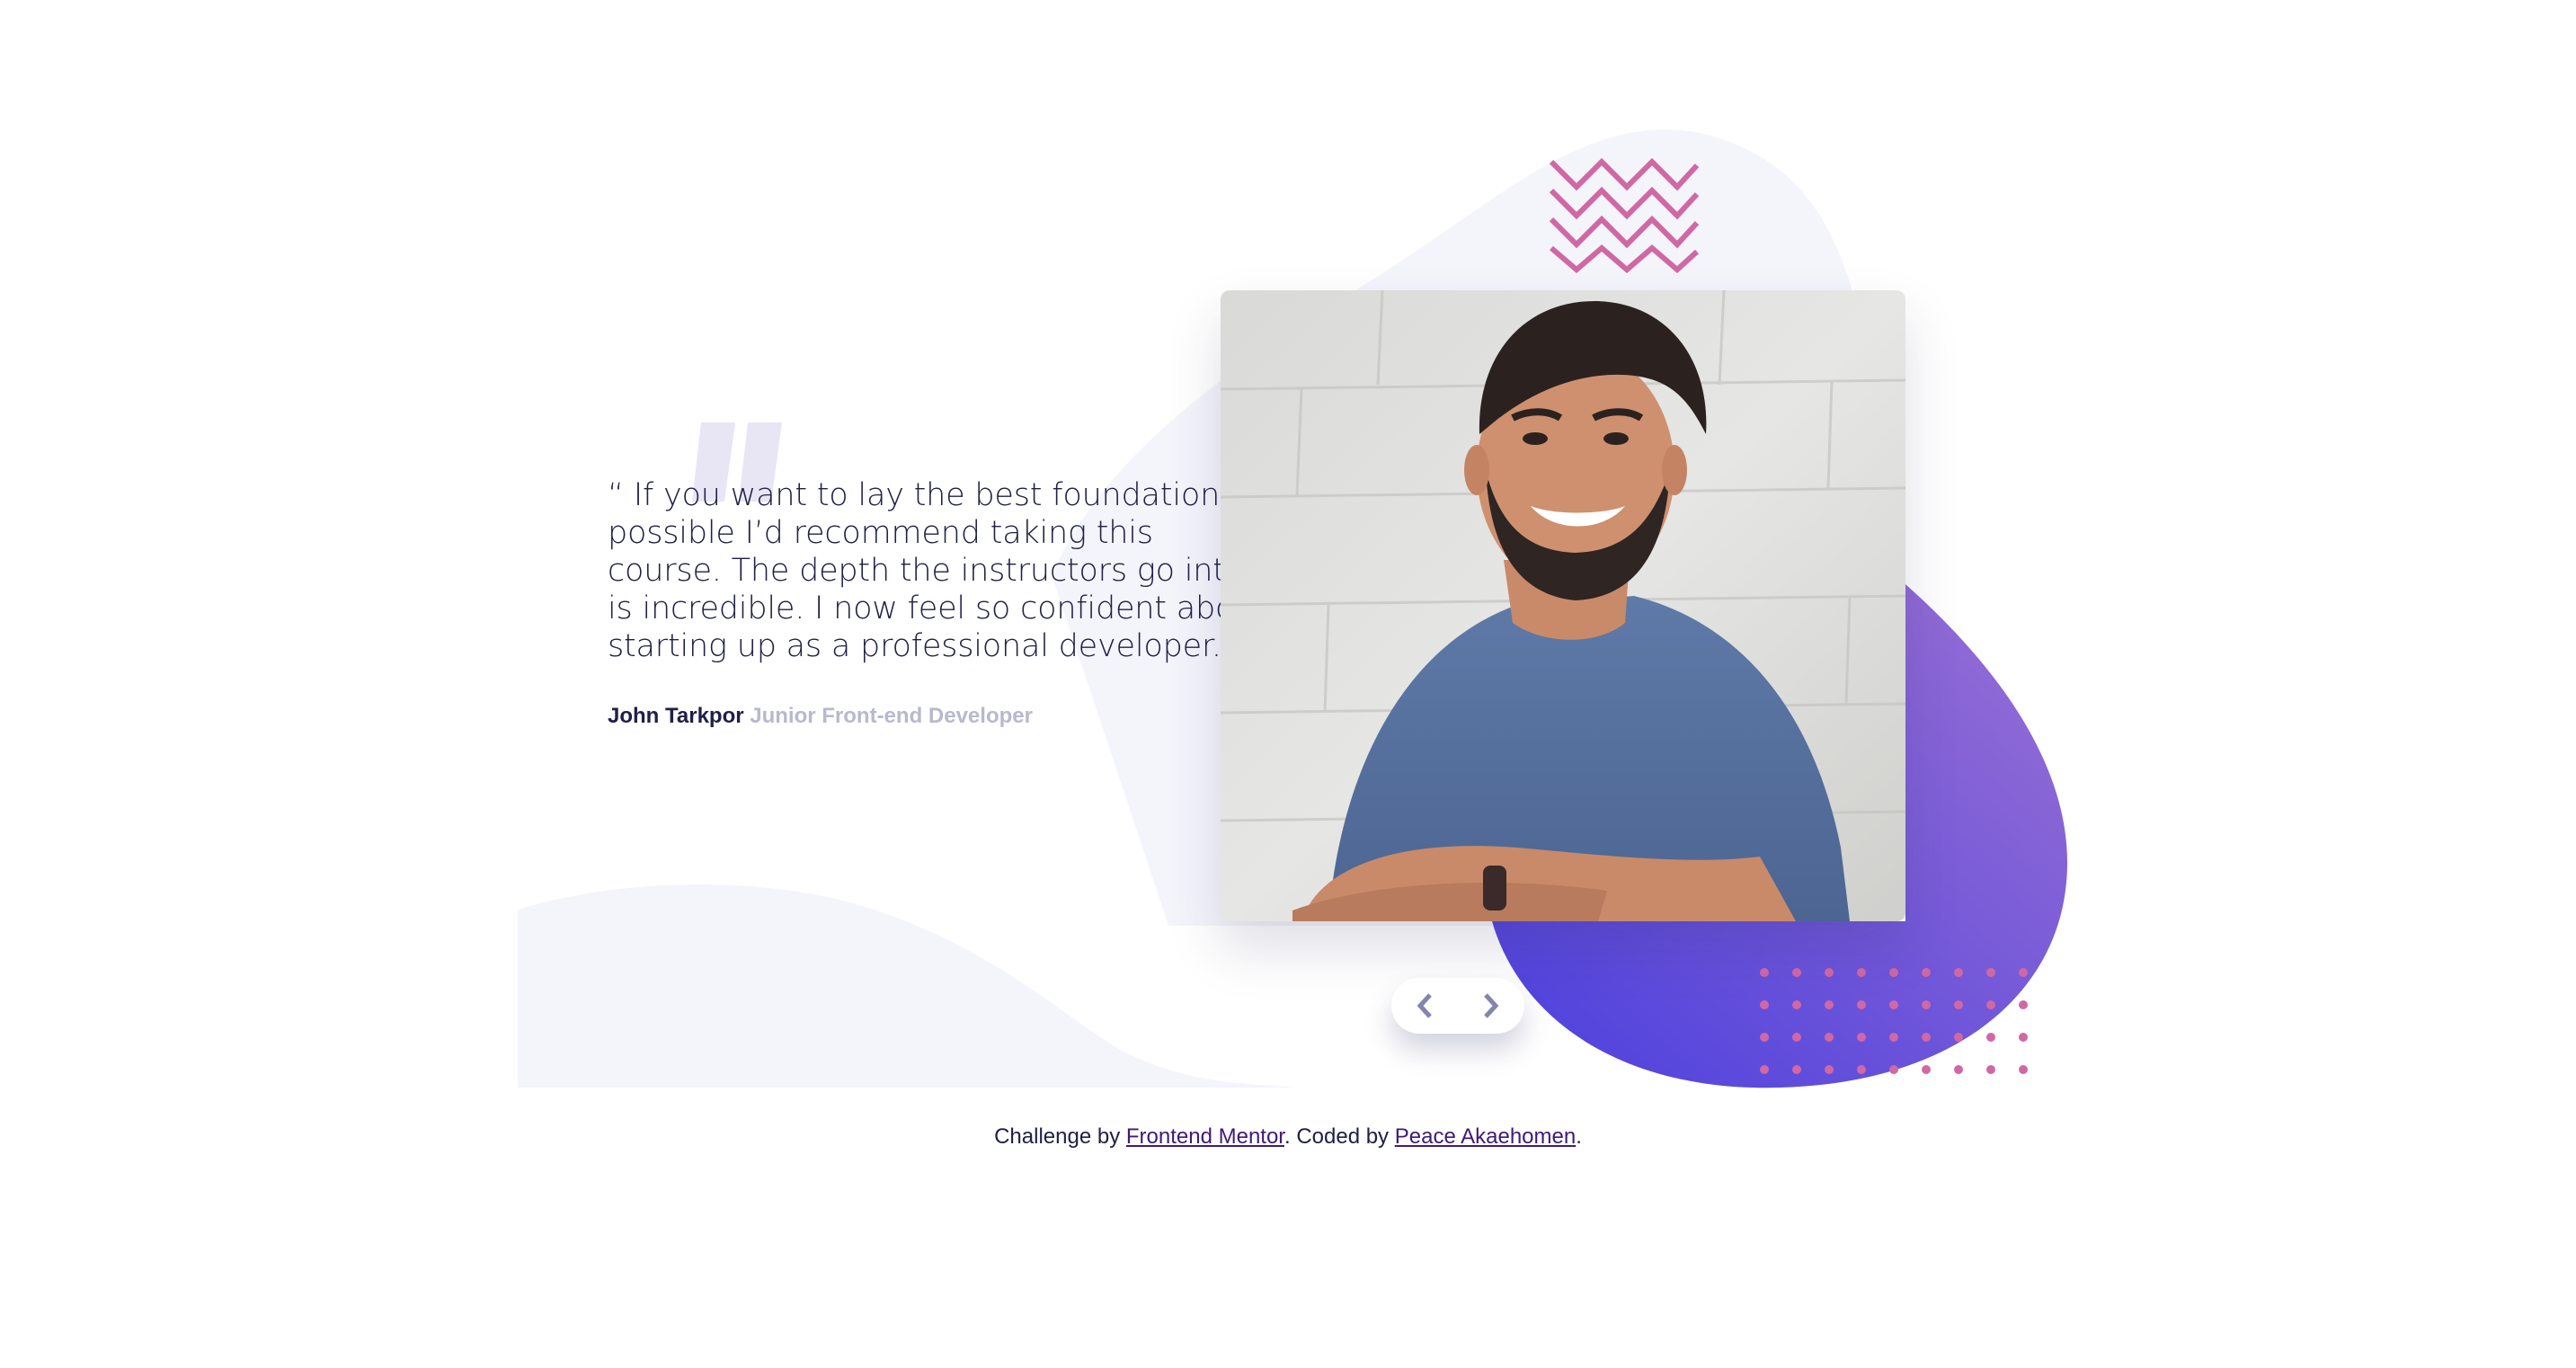  I want to click on next-button, so click(1491, 1006).